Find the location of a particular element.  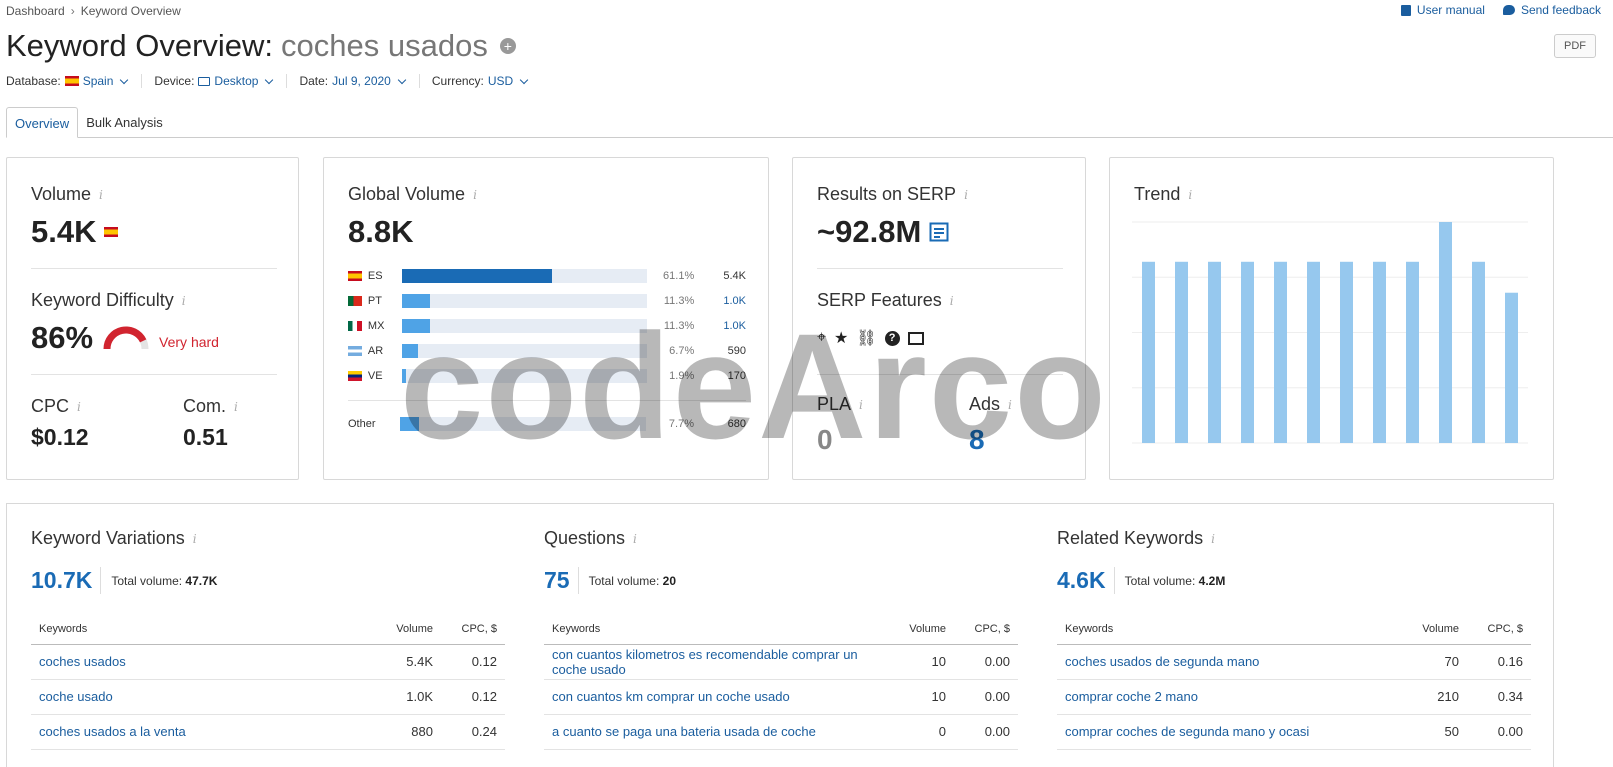

variations-label: Keyword Variations is located at coordinates (108, 538).